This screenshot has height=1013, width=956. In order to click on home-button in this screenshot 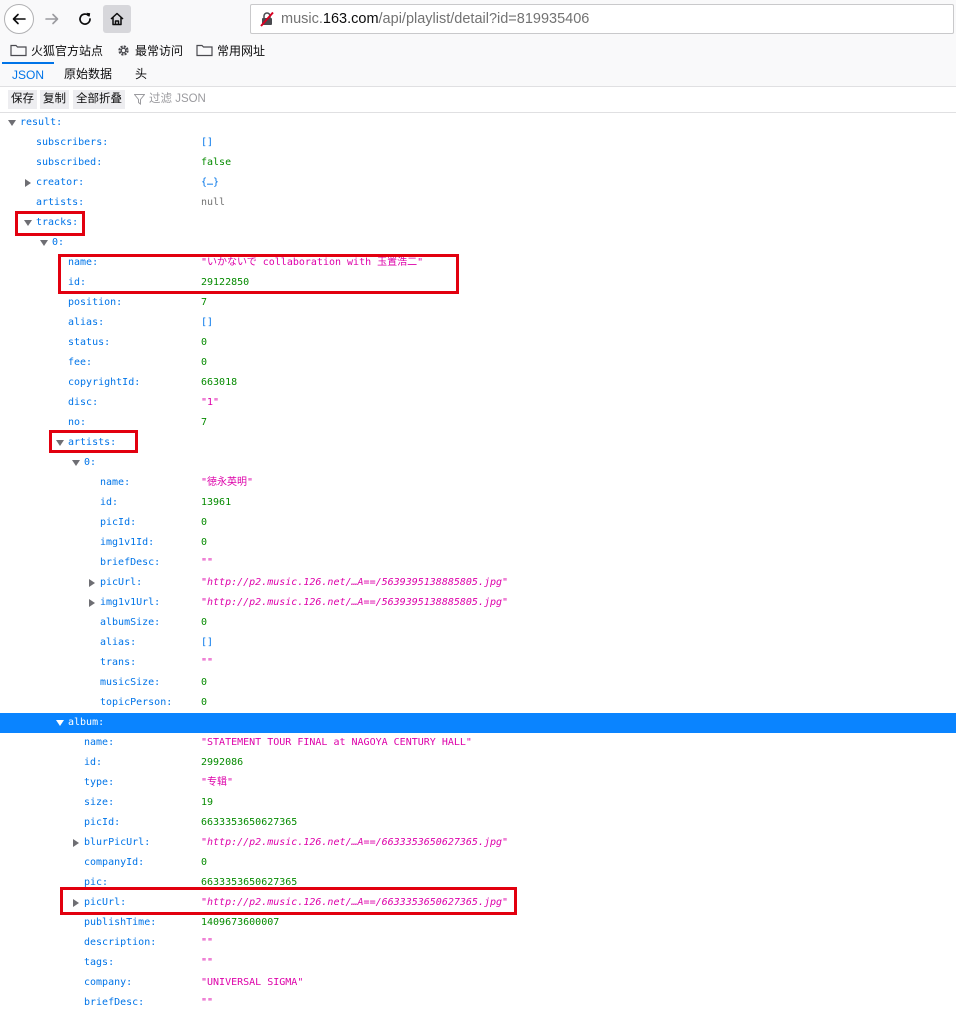, I will do `click(117, 19)`.